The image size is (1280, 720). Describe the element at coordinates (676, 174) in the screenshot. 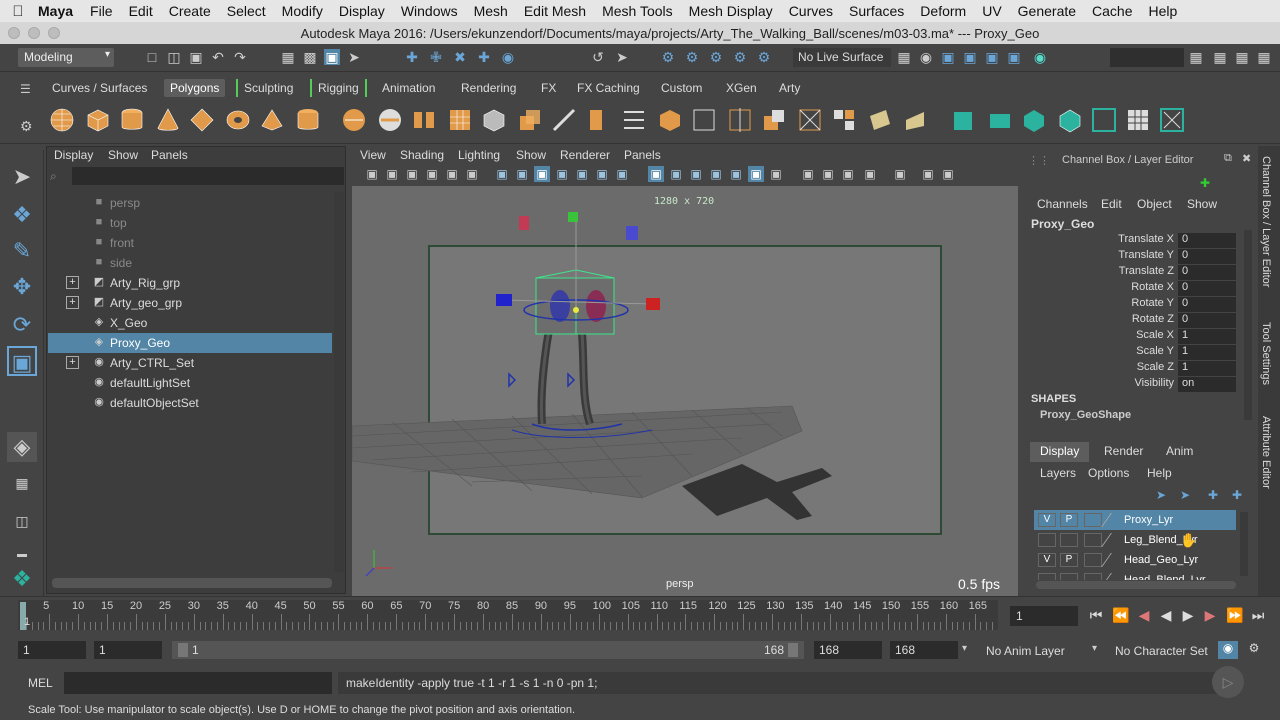

I see `default-material-icon: ▣` at that location.